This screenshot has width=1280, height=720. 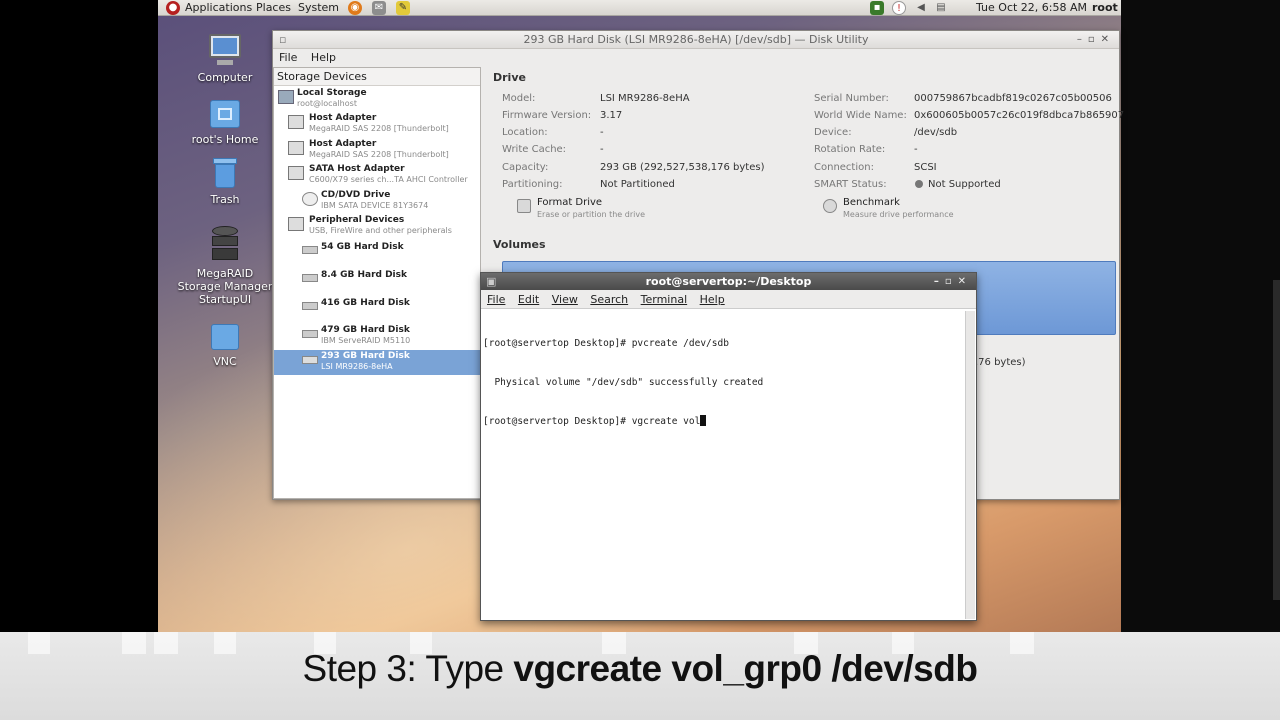 I want to click on rotation-value: -, so click(x=916, y=149).